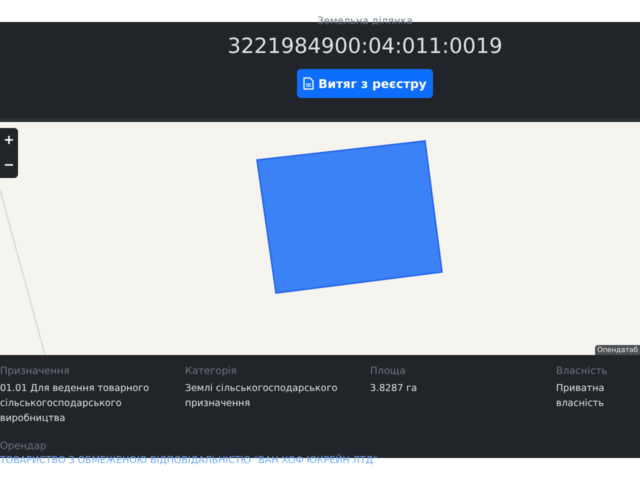  Describe the element at coordinates (261, 396) in the screenshot. I see `detail-value: Землі сільськогосподарського призначення` at that location.